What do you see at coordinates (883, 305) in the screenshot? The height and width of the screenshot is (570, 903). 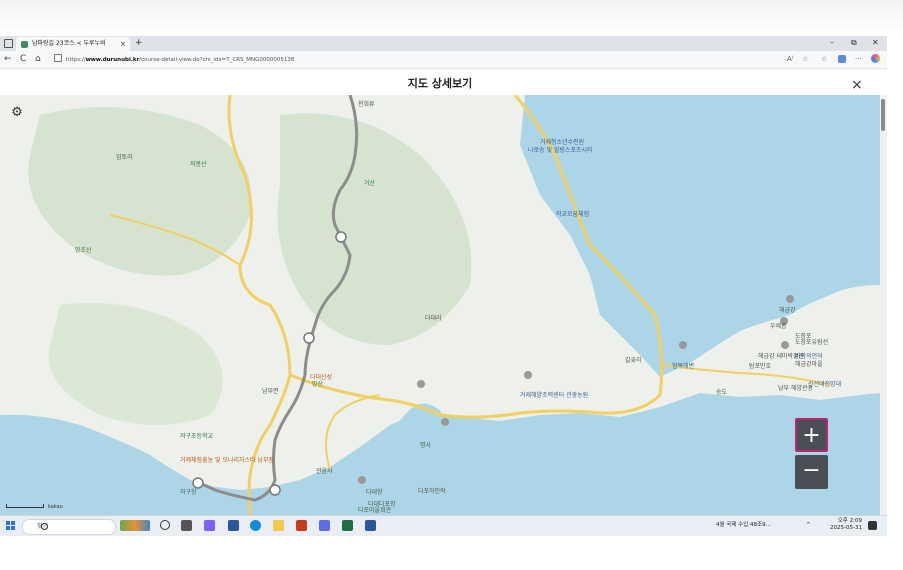 I see `page-scrollbar` at bounding box center [883, 305].